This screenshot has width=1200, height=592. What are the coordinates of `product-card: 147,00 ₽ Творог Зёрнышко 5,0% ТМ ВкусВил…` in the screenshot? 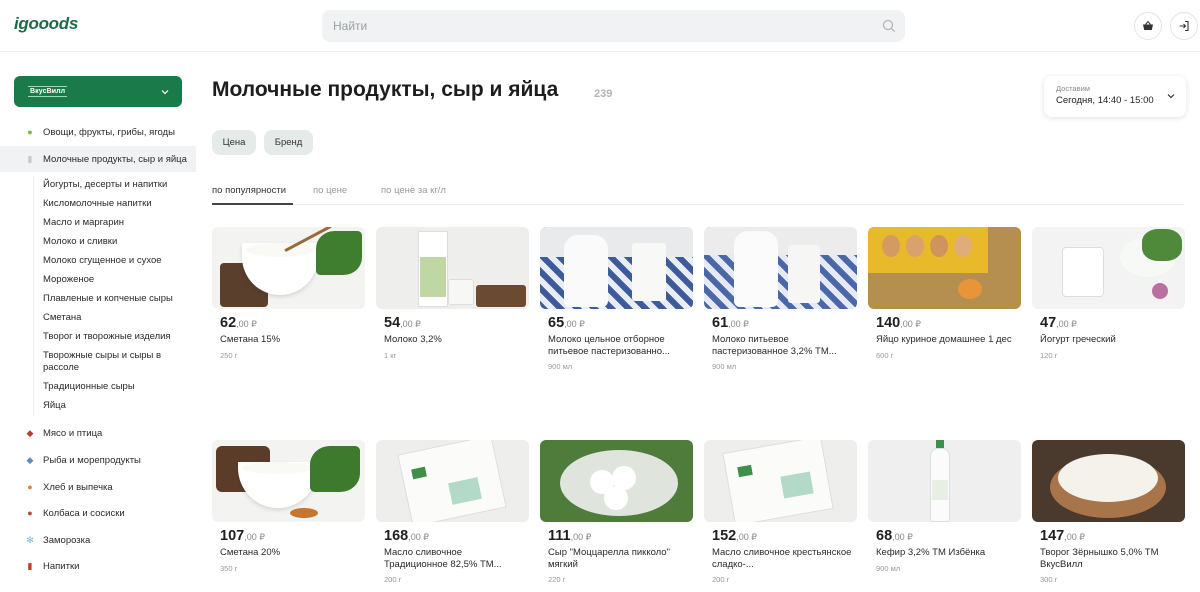 It's located at (1108, 512).